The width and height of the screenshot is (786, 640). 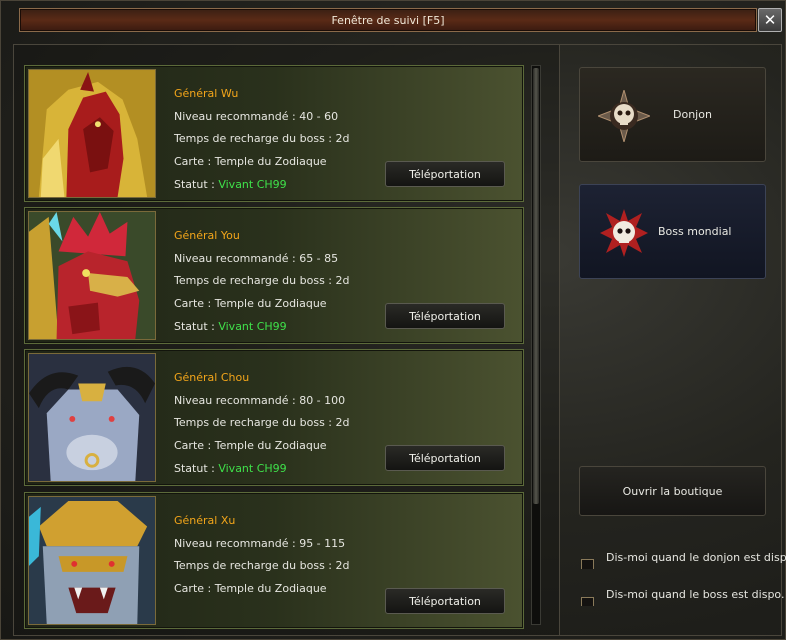 I want to click on notify-boss-checkbox, so click(x=587, y=601).